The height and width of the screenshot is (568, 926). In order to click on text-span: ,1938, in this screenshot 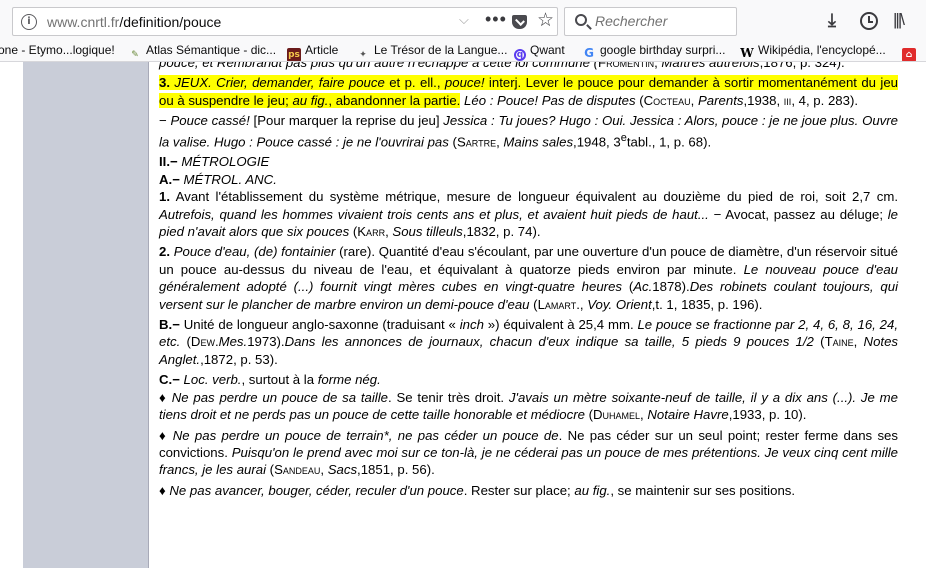, I will do `click(763, 100)`.